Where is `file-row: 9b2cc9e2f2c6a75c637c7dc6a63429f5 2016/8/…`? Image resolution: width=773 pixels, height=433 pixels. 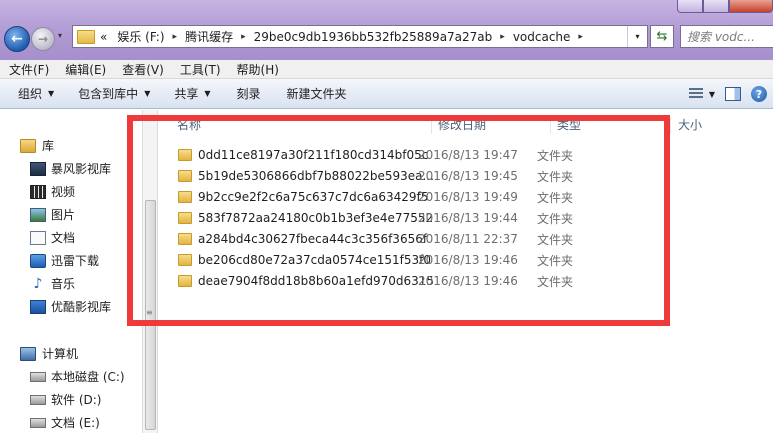
file-row: 9b2cc9e2f2c6a75c637c7dc6a63429f5 2016/8/… is located at coordinates (375, 197).